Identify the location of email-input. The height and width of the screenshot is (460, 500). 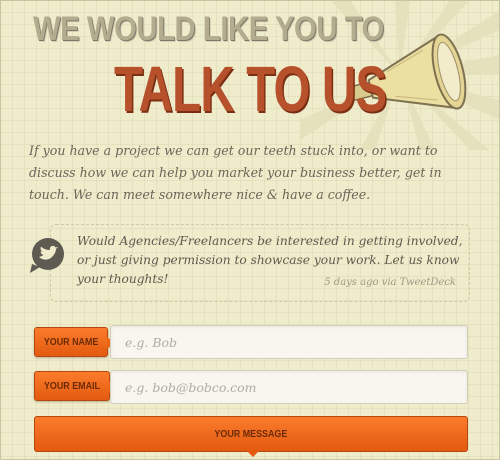
(289, 387).